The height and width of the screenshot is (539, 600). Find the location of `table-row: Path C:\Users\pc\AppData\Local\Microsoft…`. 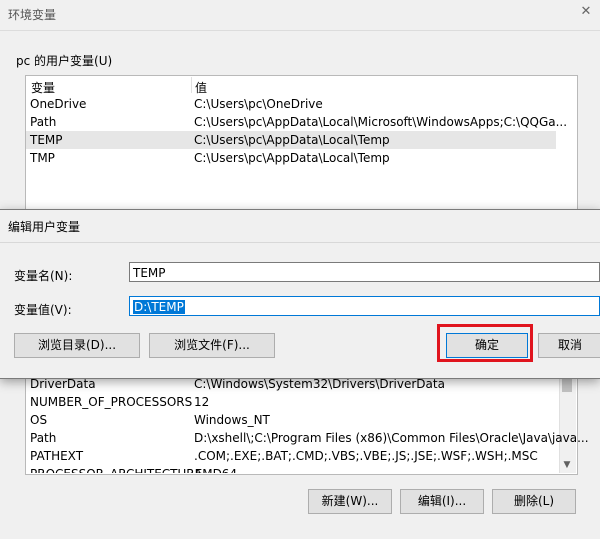

table-row: Path C:\Users\pc\AppData\Local\Microsoft… is located at coordinates (296, 122).